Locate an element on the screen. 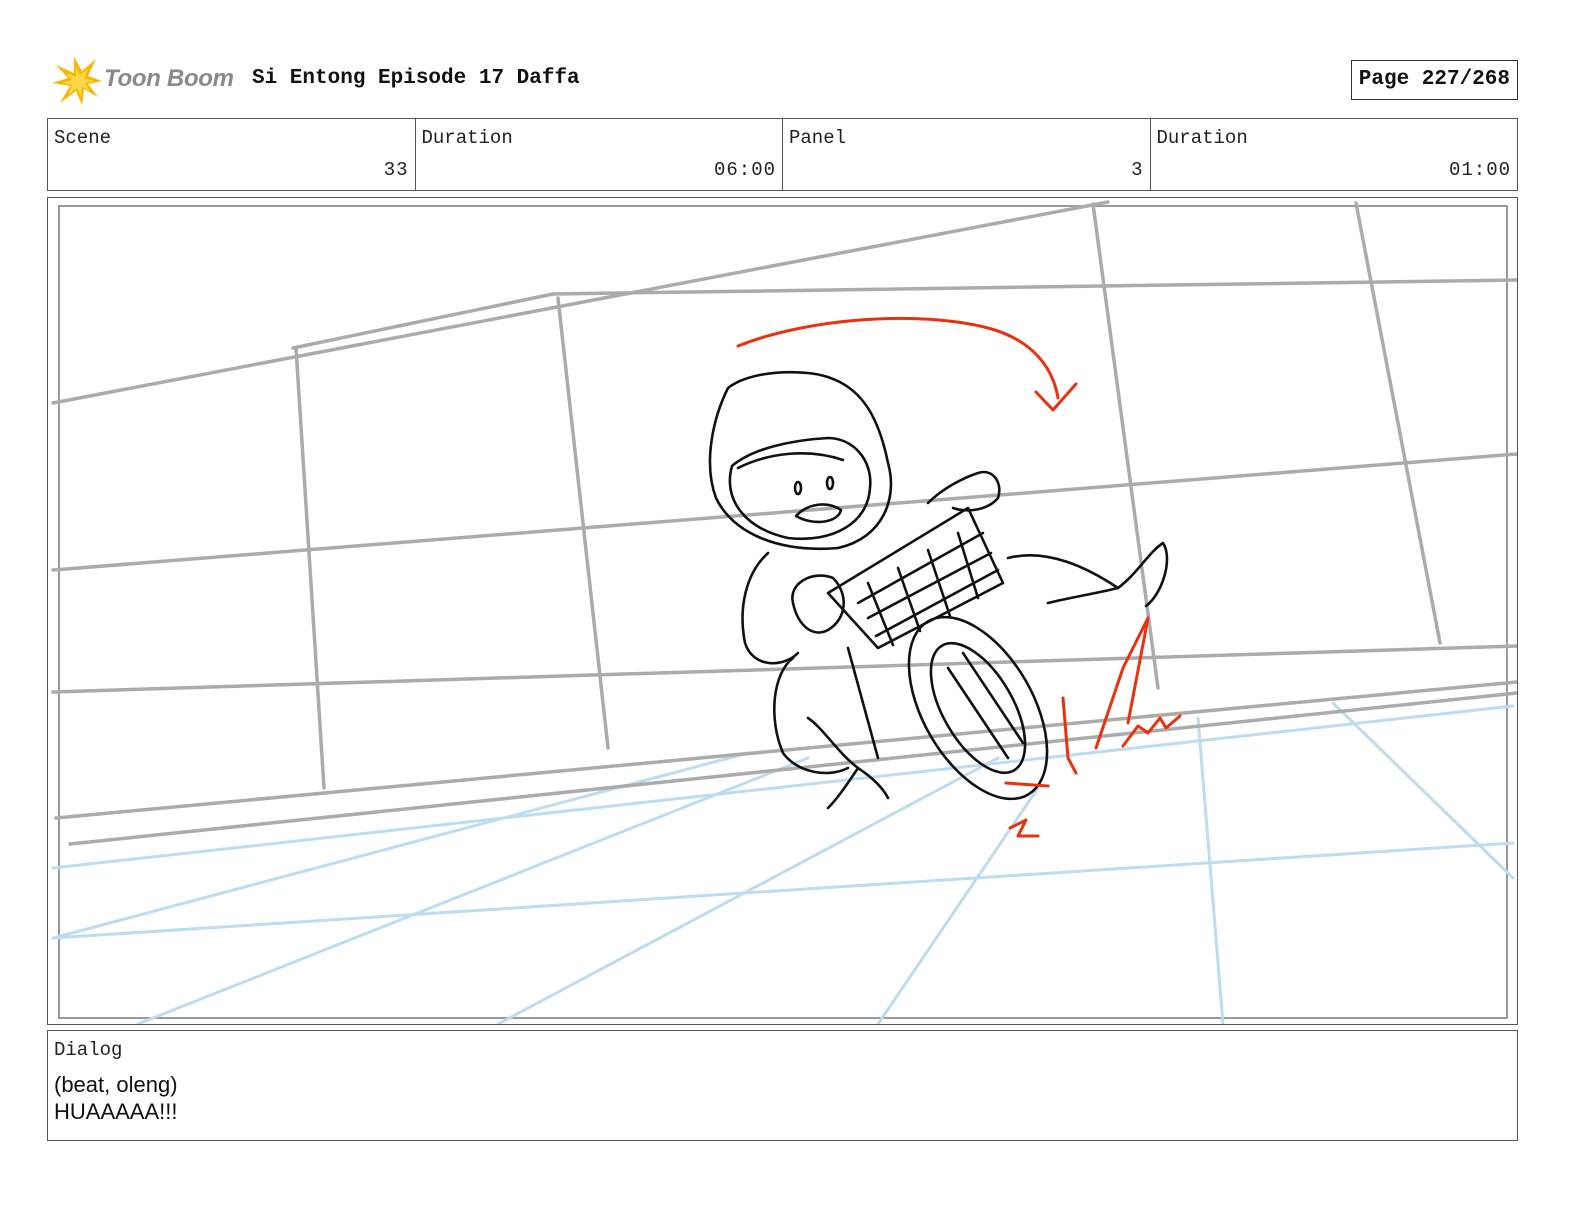  panel-duration-cell: Duration 01:00 is located at coordinates (1333, 154).